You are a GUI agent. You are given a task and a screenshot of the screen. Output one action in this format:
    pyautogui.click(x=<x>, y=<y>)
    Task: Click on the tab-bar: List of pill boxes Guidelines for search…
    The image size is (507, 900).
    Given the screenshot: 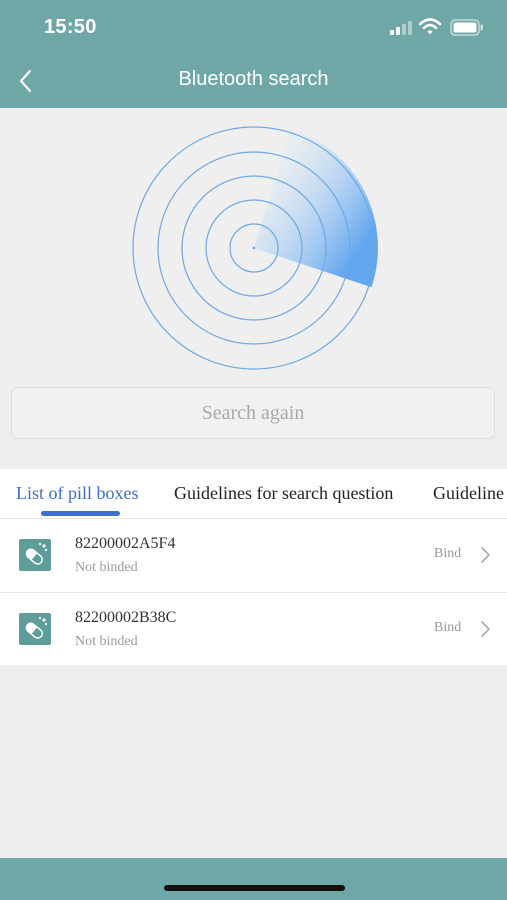 What is the action you would take?
    pyautogui.click(x=253, y=494)
    